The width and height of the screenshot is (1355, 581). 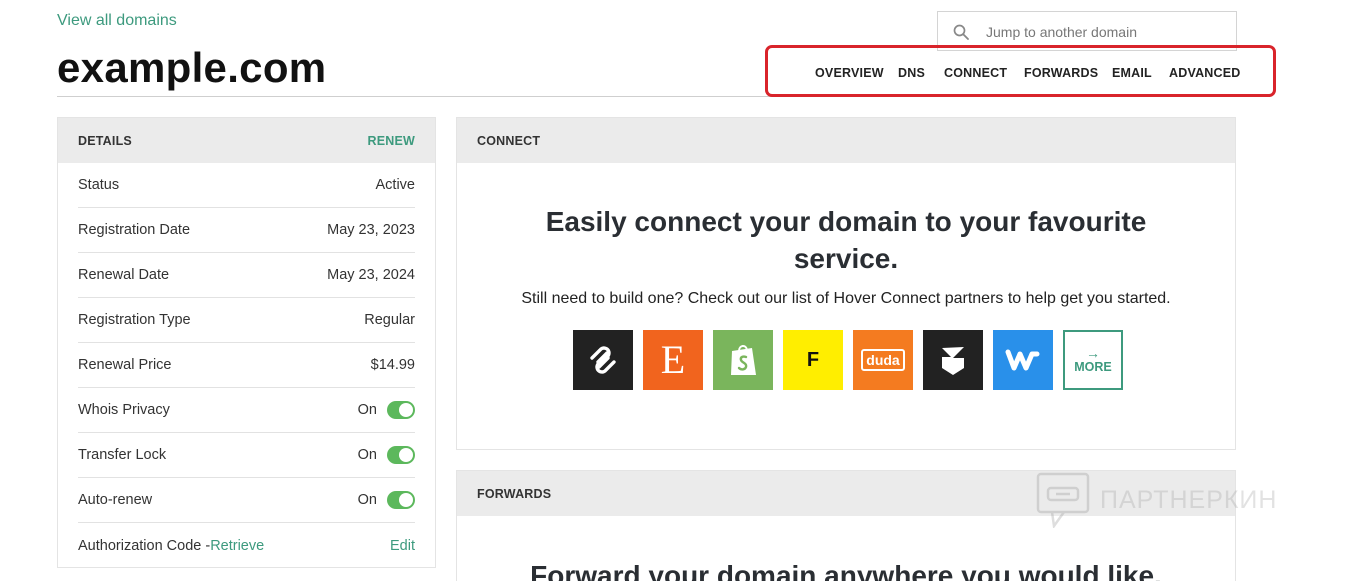 What do you see at coordinates (246, 500) in the screenshot?
I see `detail-row-auto-renew: Auto-renew On` at bounding box center [246, 500].